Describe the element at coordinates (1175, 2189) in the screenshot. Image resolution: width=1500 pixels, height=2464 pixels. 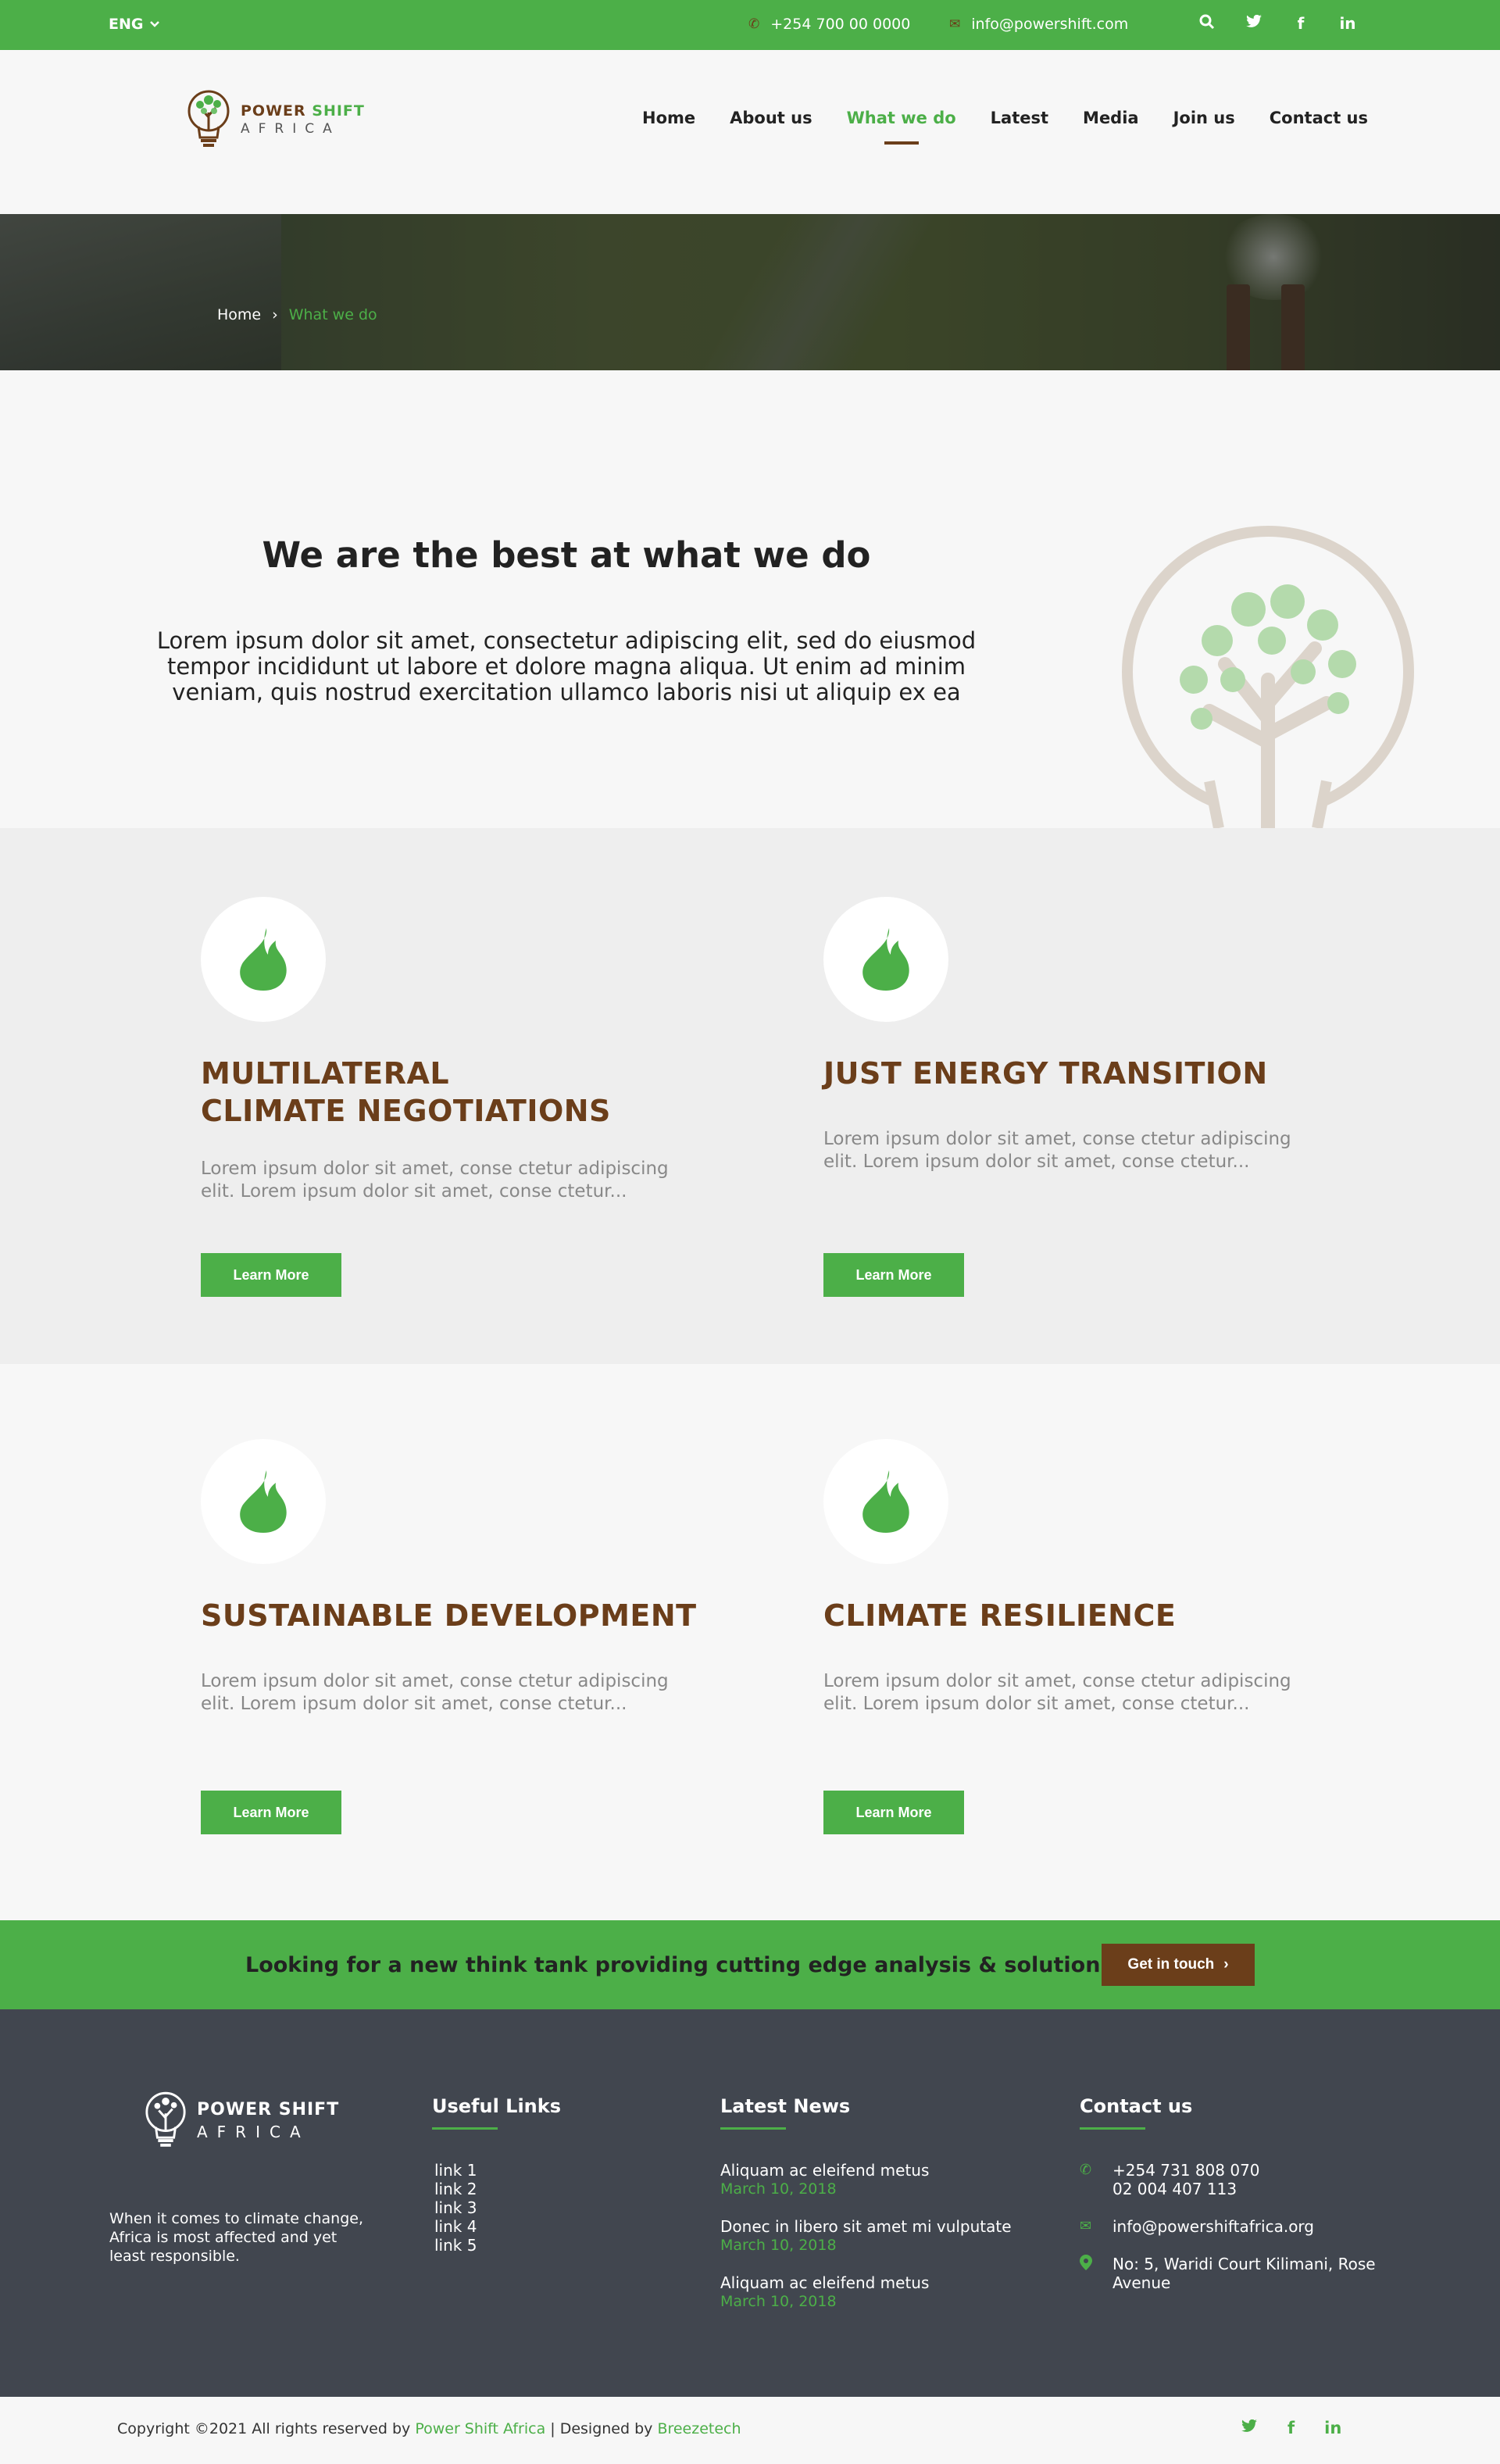
I see `contact-phone-2: 02 004 407 113` at that location.